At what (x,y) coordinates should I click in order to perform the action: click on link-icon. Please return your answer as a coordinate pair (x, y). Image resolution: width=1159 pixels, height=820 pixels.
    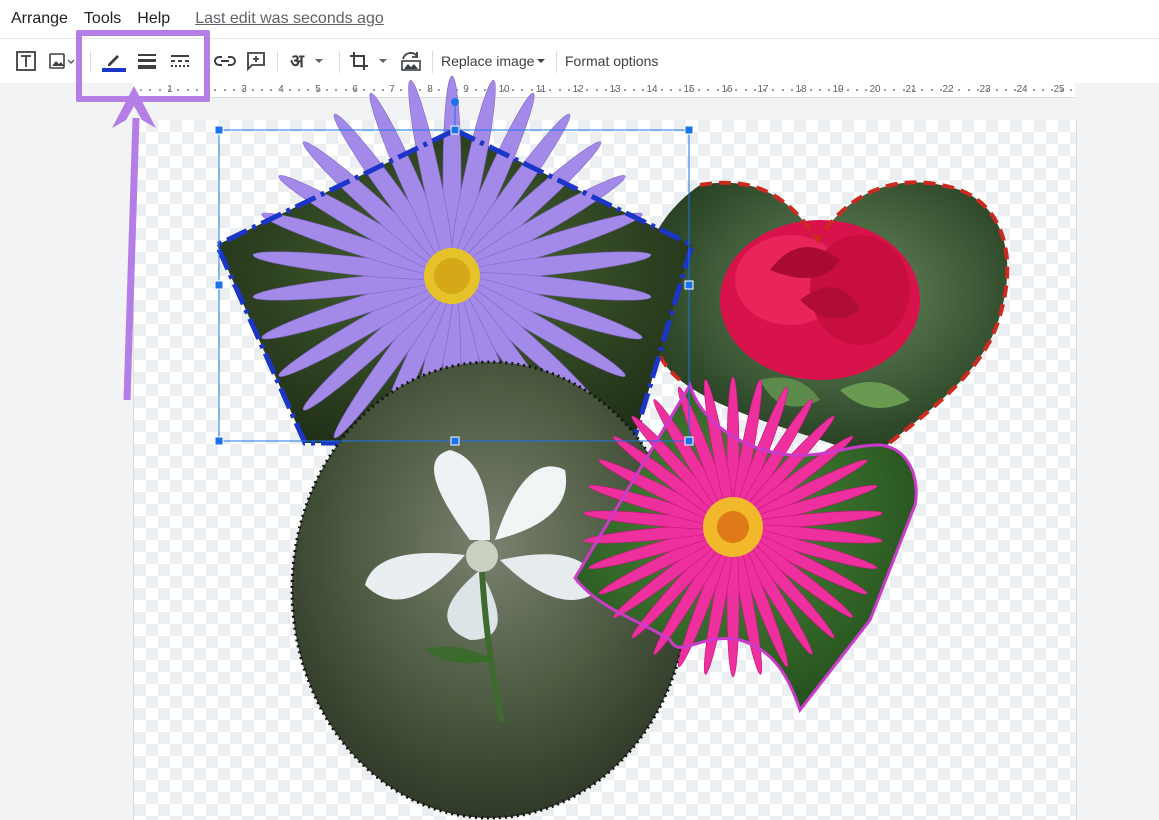
    Looking at the image, I should click on (225, 61).